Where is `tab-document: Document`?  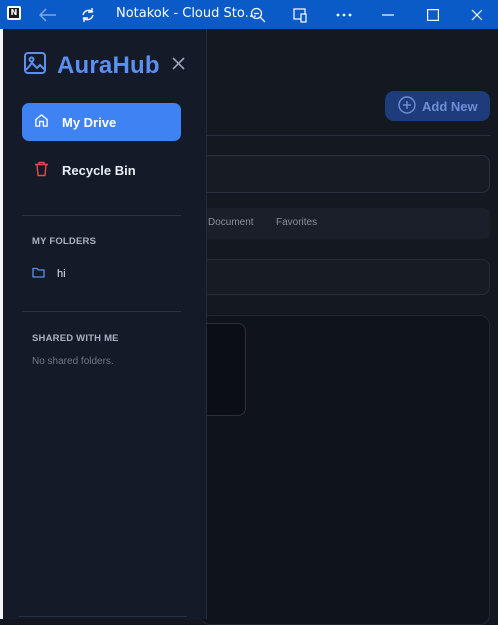 tab-document: Document is located at coordinates (231, 222).